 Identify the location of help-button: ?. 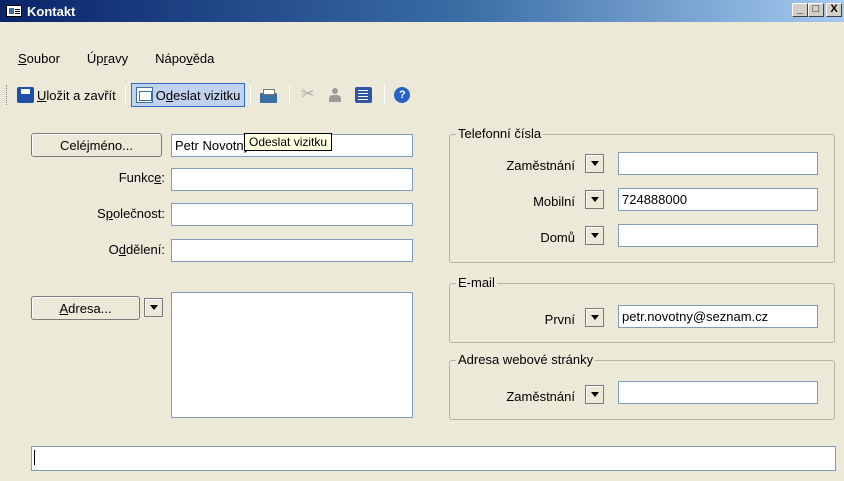
(403, 95).